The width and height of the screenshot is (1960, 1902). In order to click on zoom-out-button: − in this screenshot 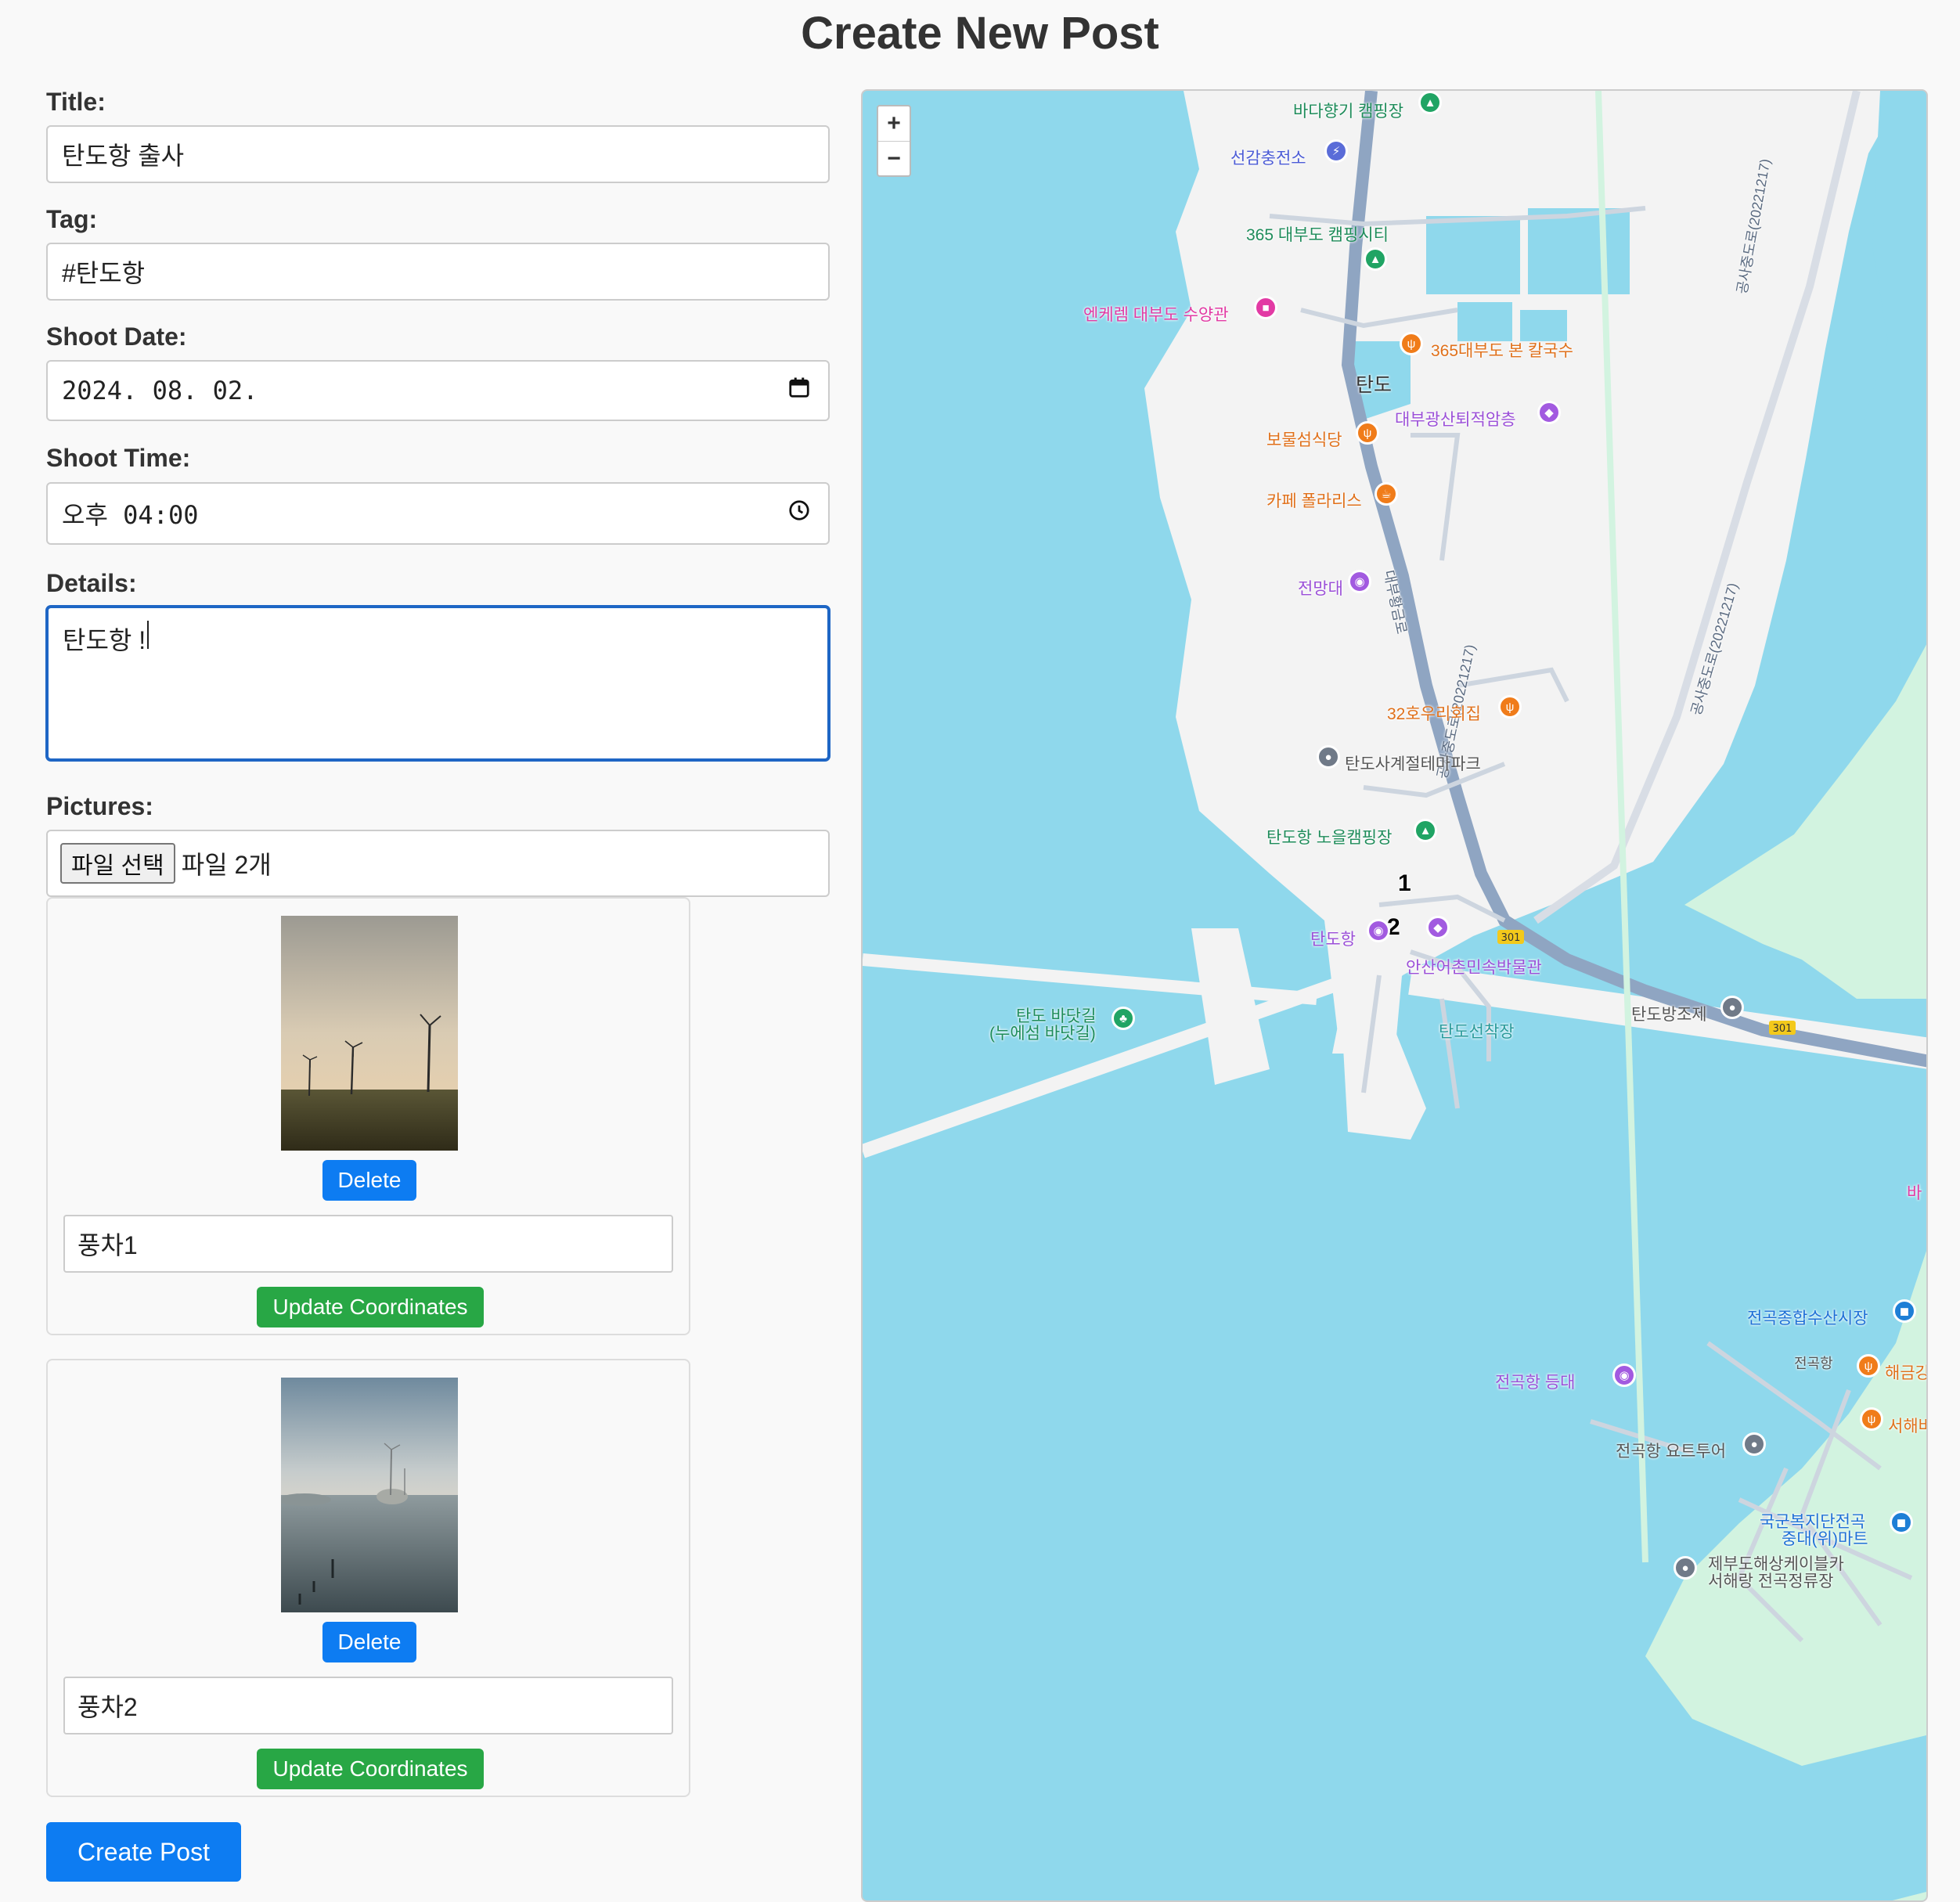, I will do `click(894, 158)`.